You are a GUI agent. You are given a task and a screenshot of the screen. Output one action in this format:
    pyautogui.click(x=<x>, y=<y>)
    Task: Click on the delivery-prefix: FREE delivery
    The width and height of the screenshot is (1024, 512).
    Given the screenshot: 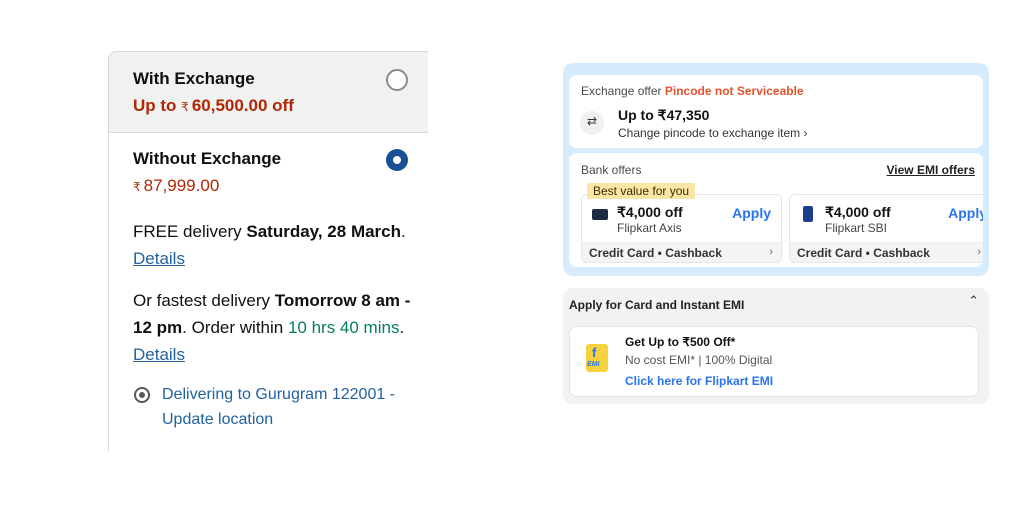 What is the action you would take?
    pyautogui.click(x=190, y=231)
    